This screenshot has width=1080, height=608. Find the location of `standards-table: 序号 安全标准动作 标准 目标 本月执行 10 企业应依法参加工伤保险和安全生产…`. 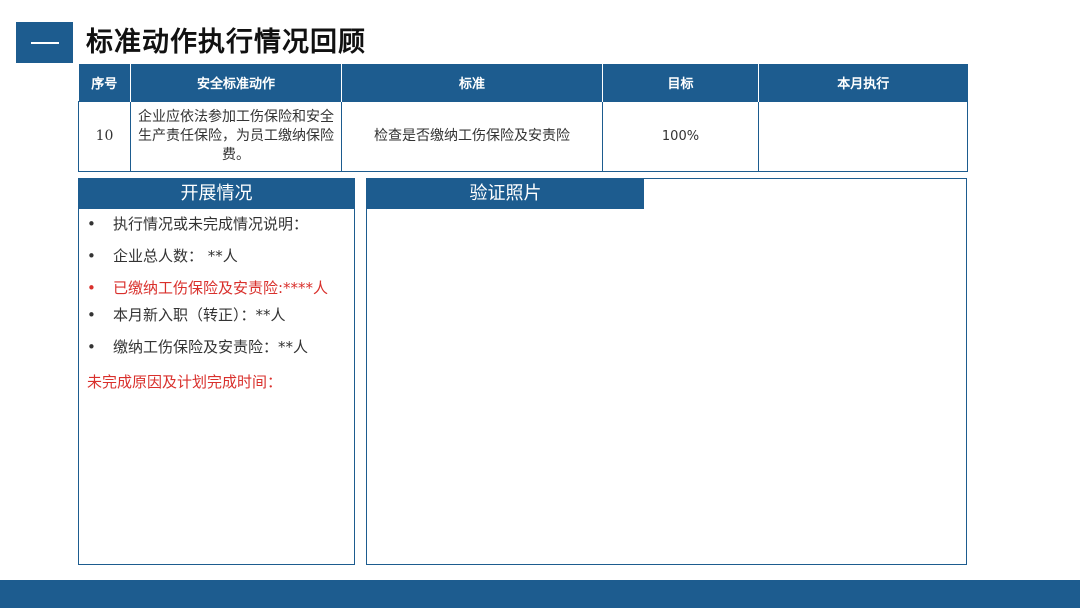

standards-table: 序号 安全标准动作 标准 目标 本月执行 10 企业应依法参加工伤保险和安全生产… is located at coordinates (523, 118).